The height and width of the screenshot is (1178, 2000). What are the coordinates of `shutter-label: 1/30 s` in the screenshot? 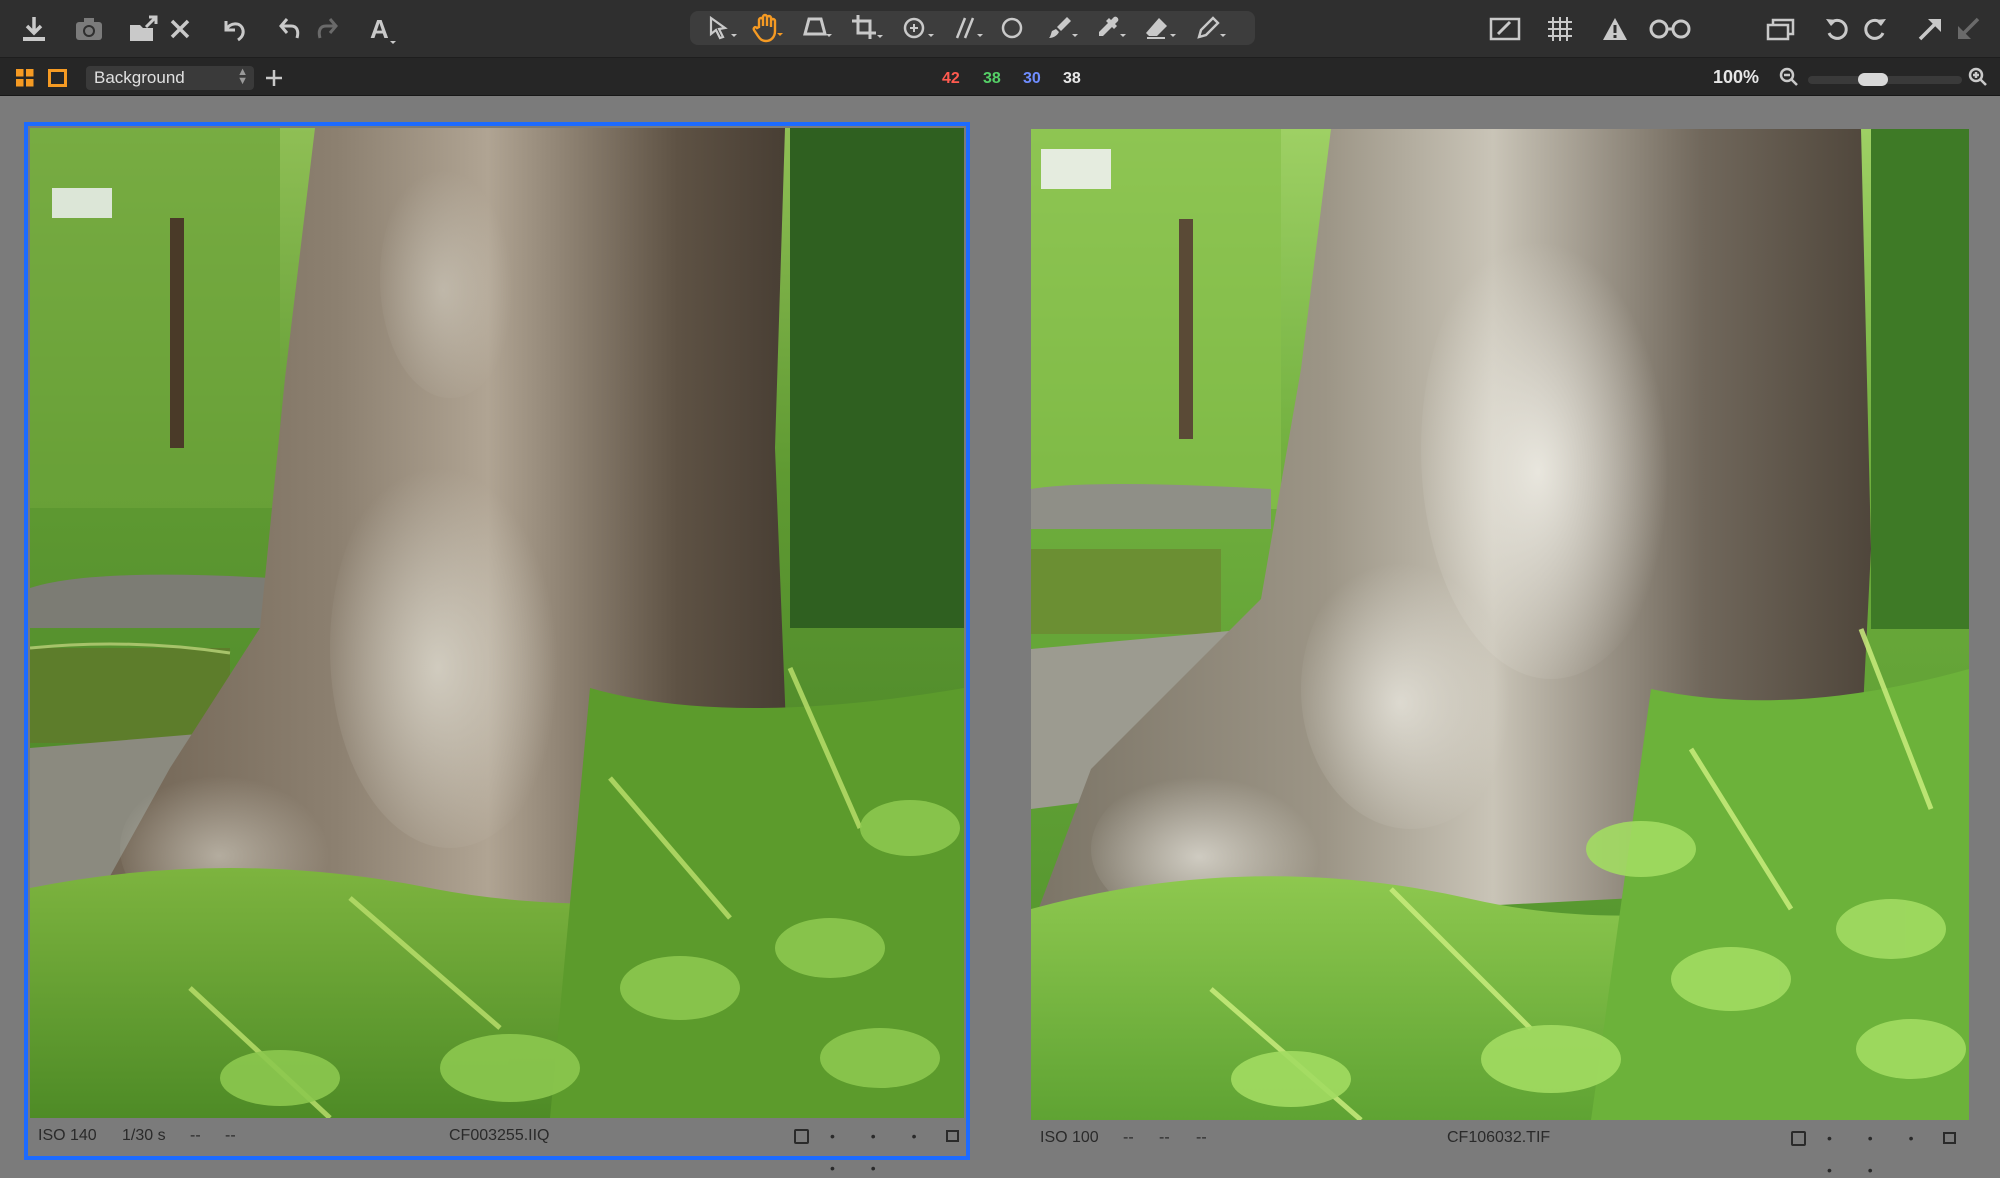 It's located at (144, 1135).